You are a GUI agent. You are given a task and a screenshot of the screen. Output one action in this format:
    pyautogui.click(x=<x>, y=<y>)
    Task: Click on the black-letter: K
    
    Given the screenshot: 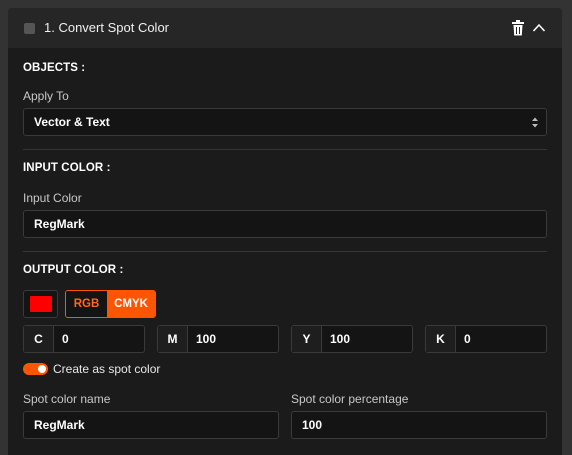 What is the action you would take?
    pyautogui.click(x=441, y=339)
    